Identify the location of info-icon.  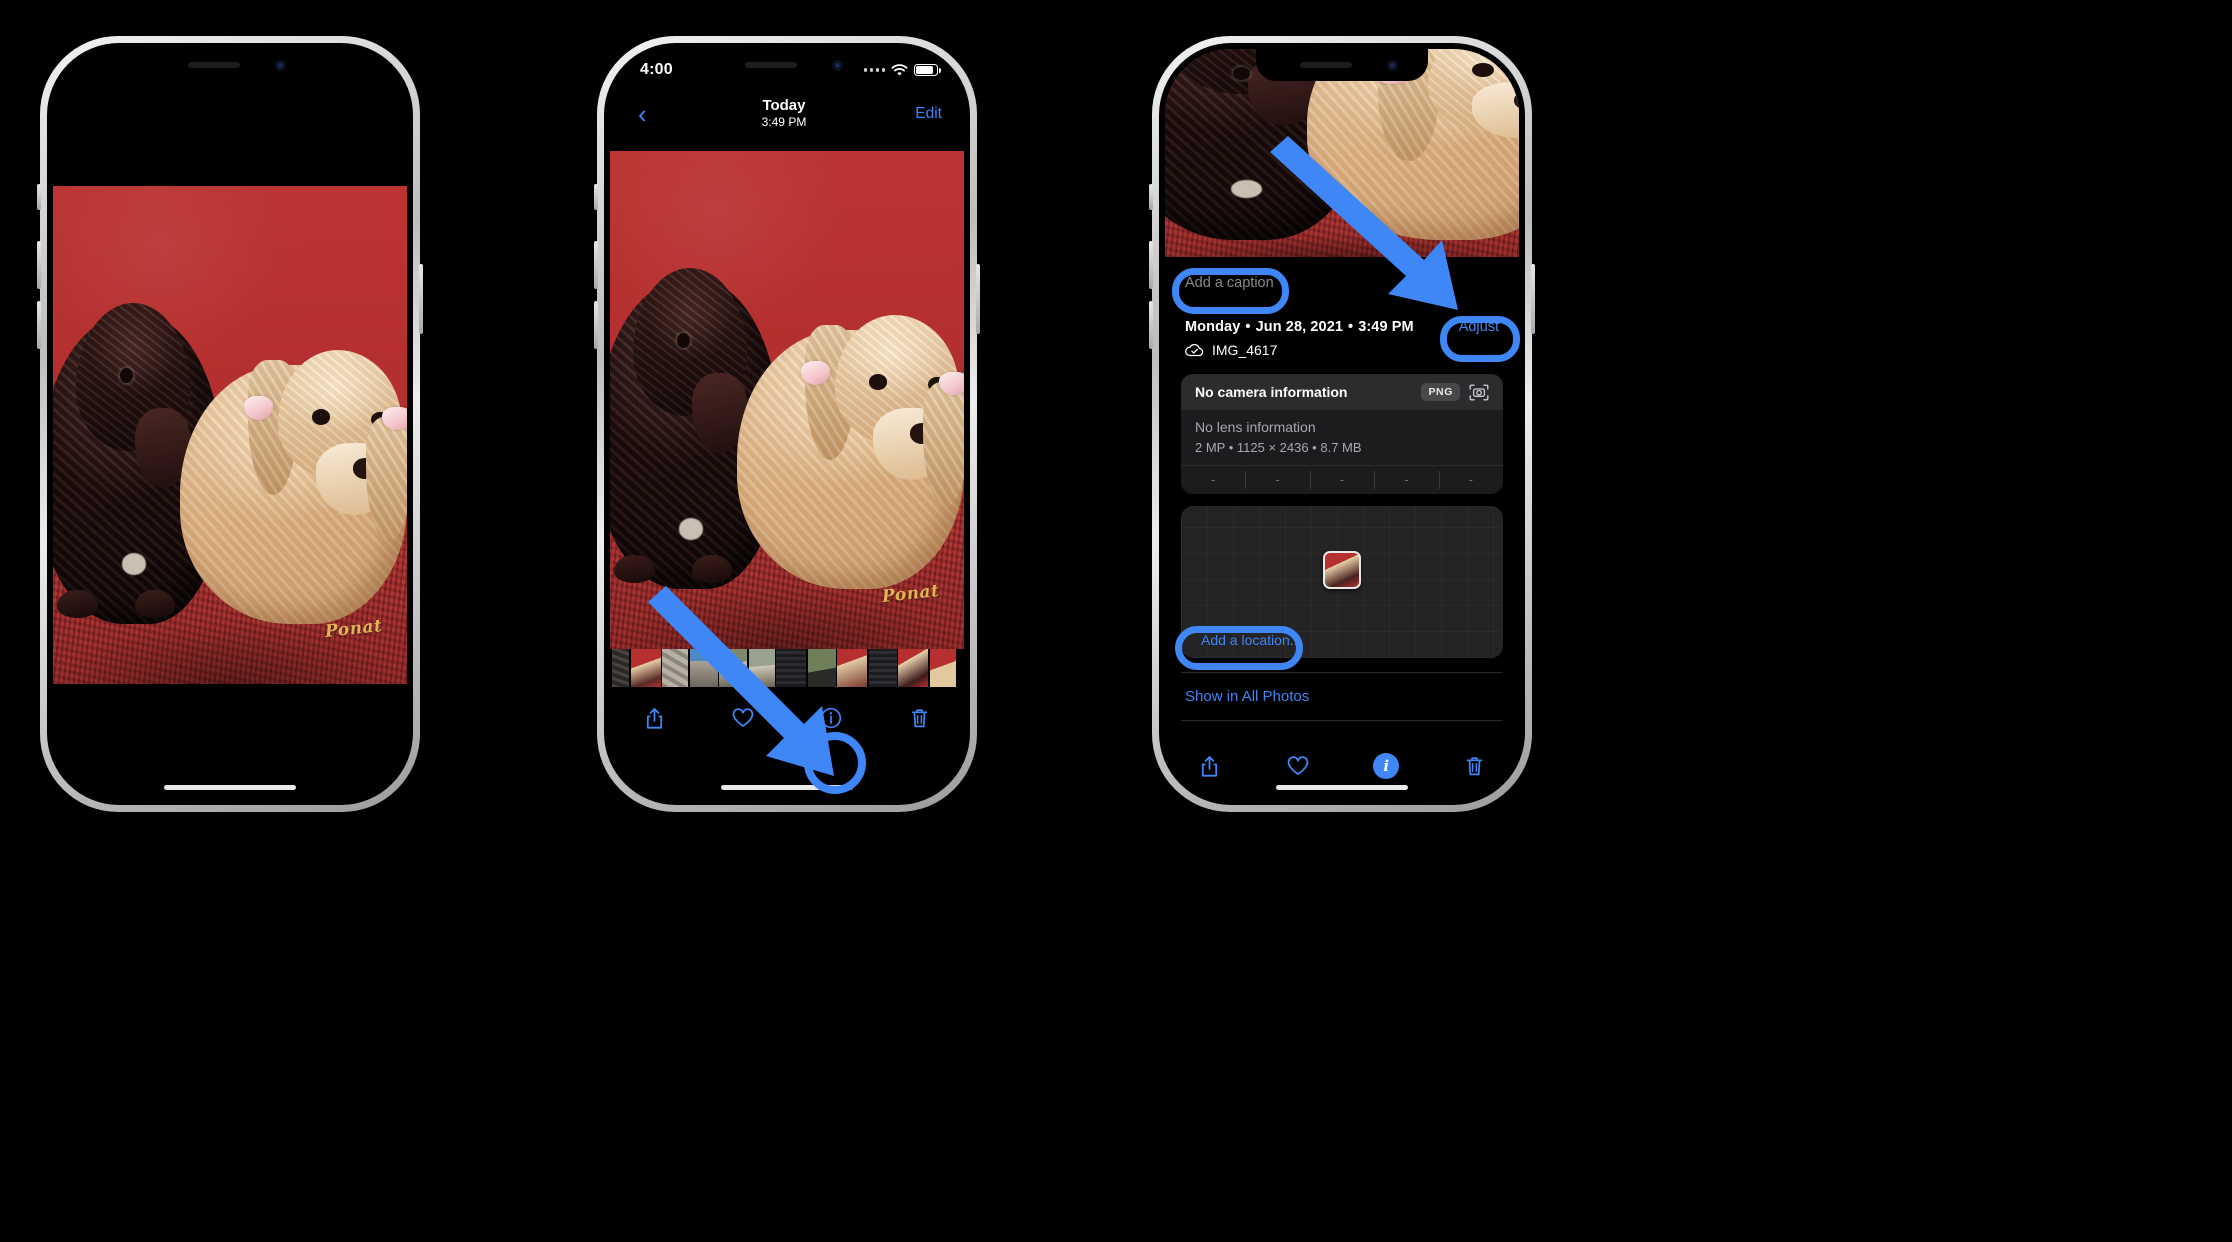
(831, 718).